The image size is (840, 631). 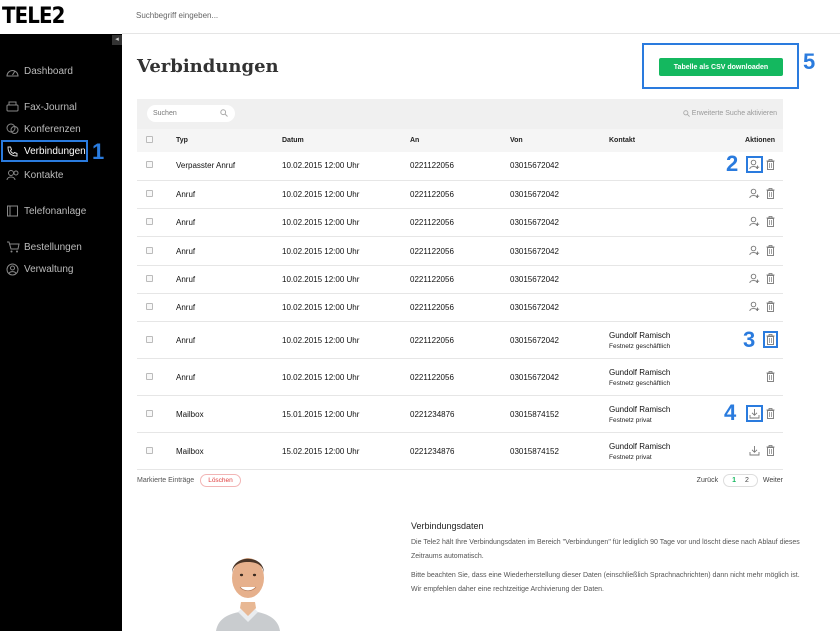 I want to click on advanced-search-link: Erweiterte Suche aktivieren, so click(x=730, y=113).